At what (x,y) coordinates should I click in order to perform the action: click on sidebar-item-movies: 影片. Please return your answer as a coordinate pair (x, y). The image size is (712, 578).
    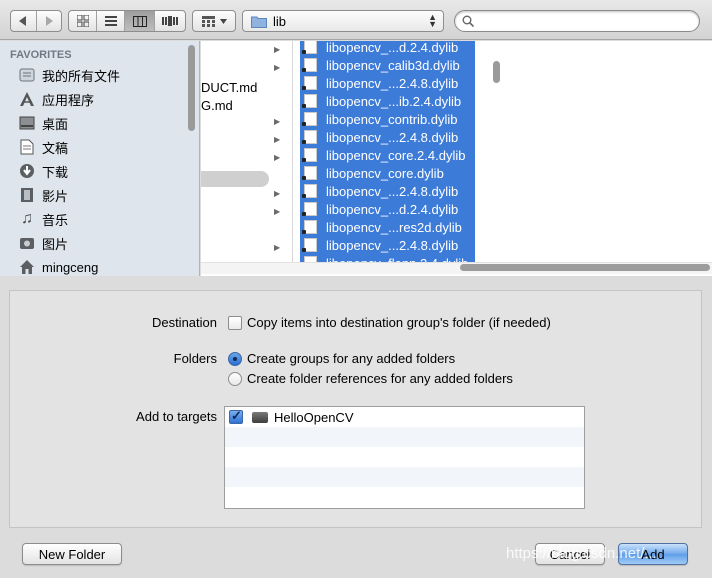
    Looking at the image, I should click on (99, 195).